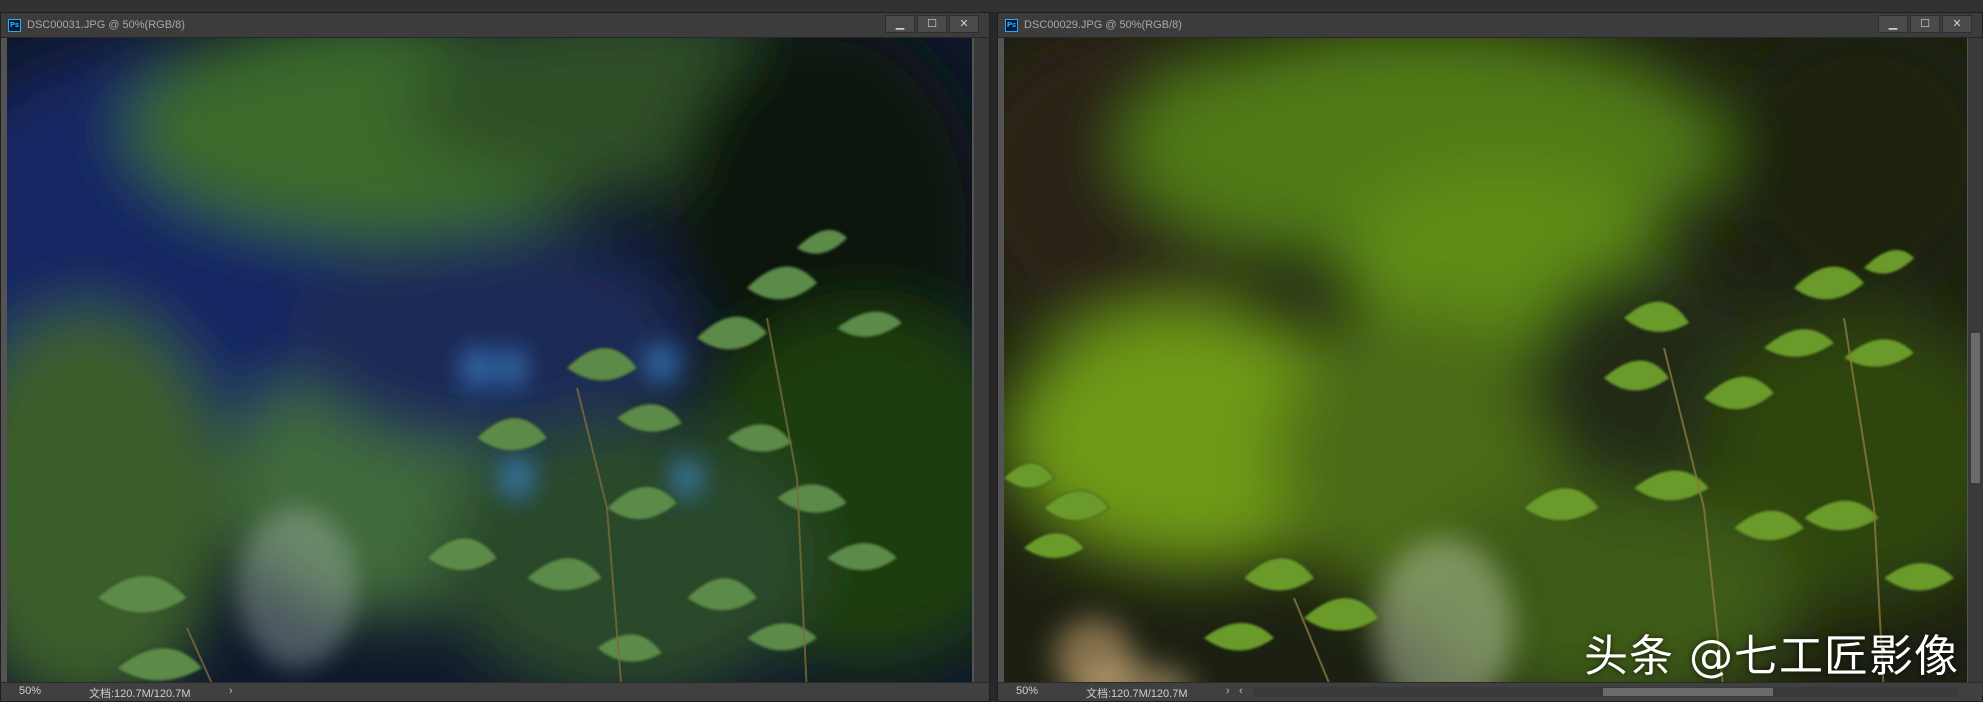  I want to click on watermark: 头条 @七工匠影像, so click(1771, 656).